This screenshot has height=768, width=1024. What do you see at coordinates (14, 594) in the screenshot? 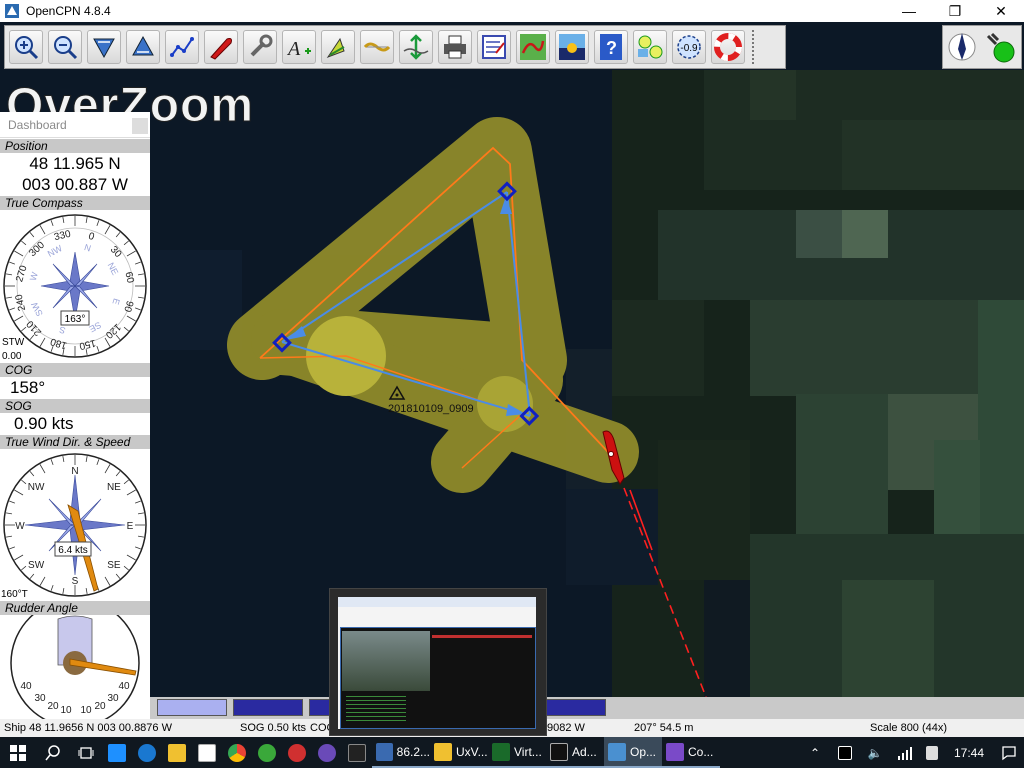
I see `wind-direction: 160°T` at bounding box center [14, 594].